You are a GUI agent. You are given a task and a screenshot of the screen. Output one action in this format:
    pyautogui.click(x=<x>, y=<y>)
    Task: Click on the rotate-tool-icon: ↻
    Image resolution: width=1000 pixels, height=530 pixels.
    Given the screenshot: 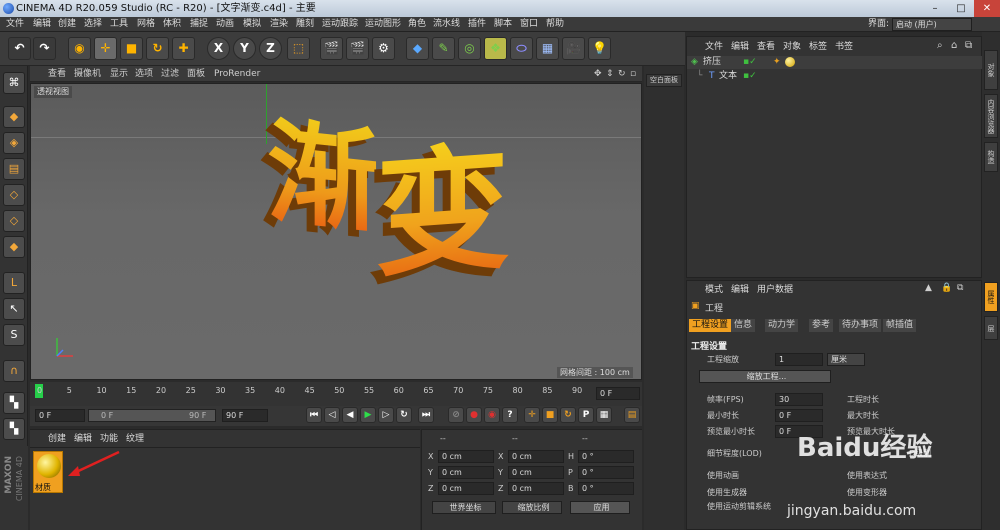 What is the action you would take?
    pyautogui.click(x=157, y=48)
    